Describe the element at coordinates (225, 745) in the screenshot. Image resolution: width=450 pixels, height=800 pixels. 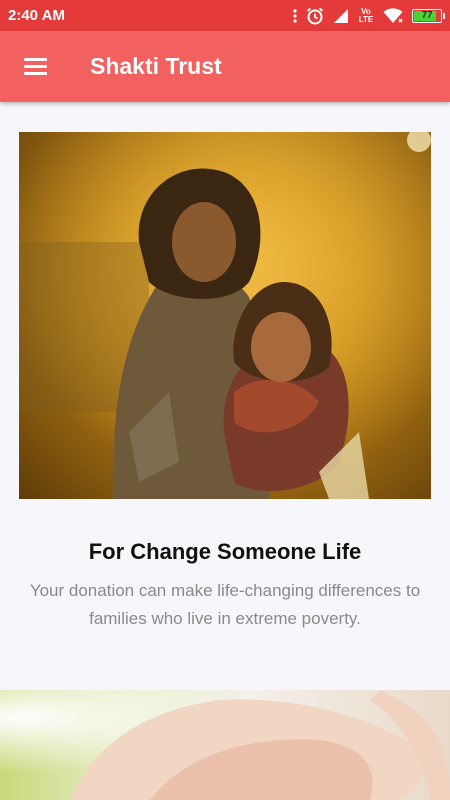
I see `second-card-image` at that location.